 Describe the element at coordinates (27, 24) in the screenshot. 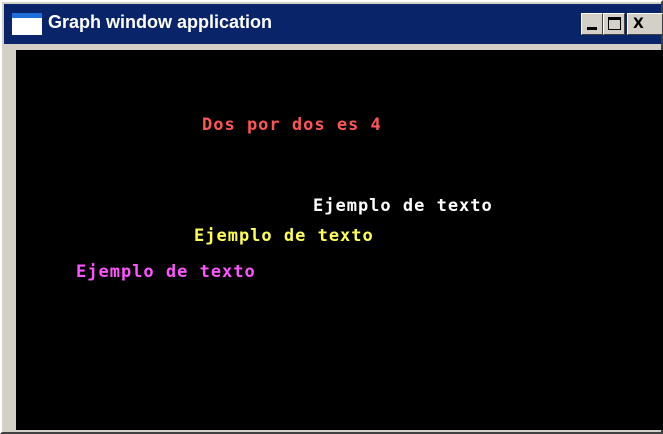

I see `window-icon` at that location.